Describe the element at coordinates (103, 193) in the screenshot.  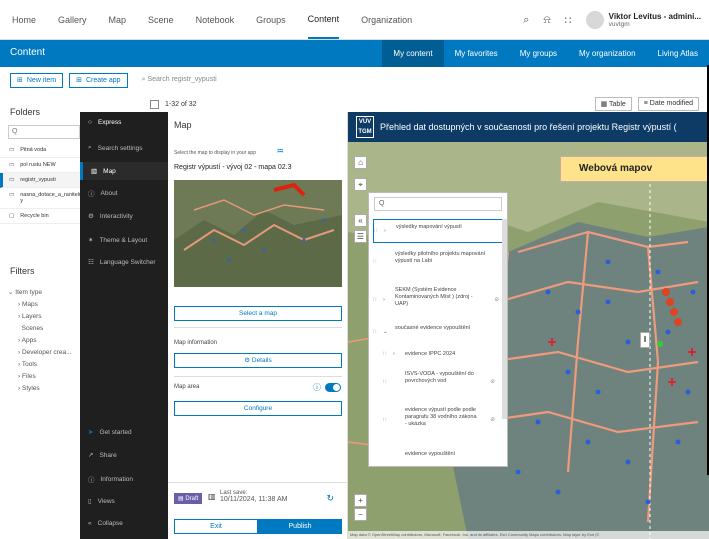
I see `sidebar-item-about: ⓘ About` at that location.